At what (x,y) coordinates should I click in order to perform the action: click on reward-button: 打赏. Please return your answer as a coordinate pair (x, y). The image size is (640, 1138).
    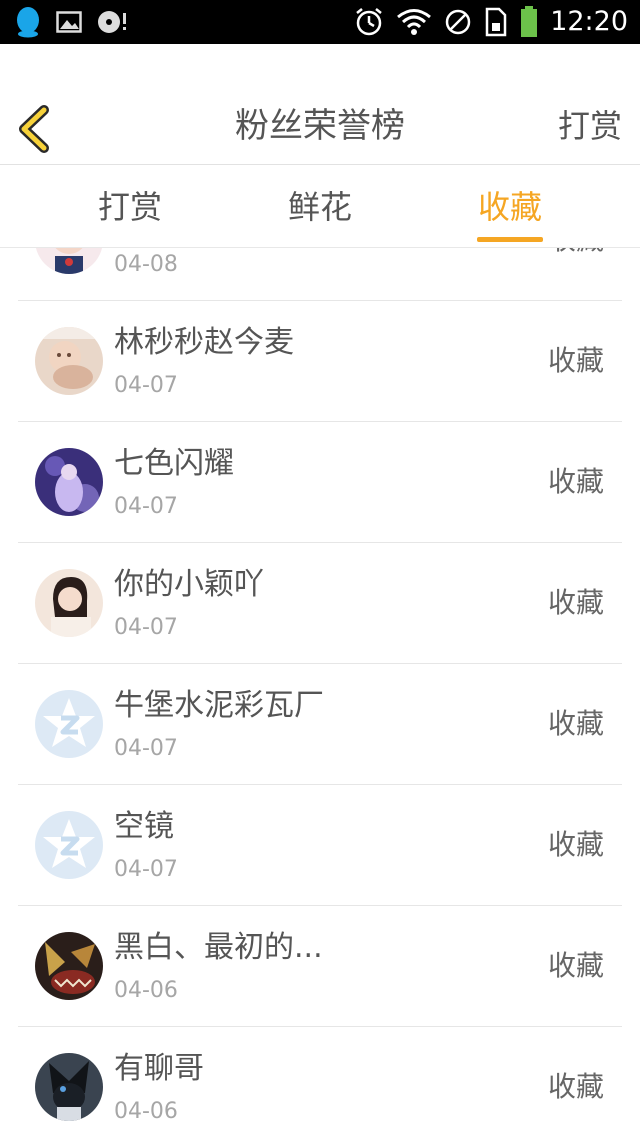
    Looking at the image, I should click on (590, 126).